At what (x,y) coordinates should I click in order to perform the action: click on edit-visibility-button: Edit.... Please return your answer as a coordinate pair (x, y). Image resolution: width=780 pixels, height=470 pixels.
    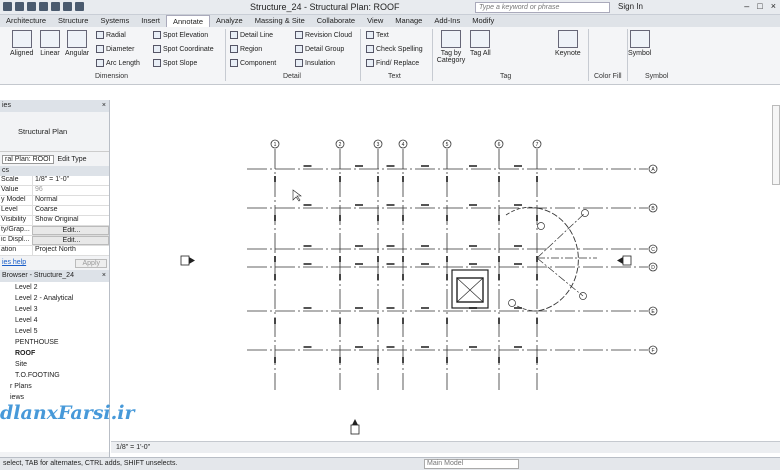
    Looking at the image, I should click on (70, 230).